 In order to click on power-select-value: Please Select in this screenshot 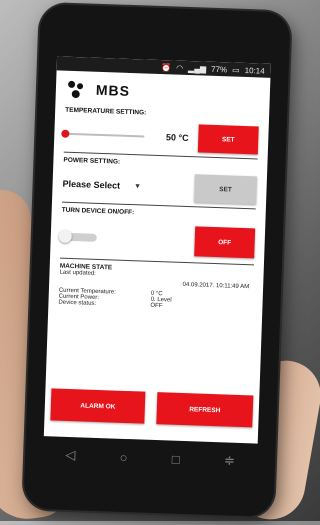, I will do `click(91, 184)`.